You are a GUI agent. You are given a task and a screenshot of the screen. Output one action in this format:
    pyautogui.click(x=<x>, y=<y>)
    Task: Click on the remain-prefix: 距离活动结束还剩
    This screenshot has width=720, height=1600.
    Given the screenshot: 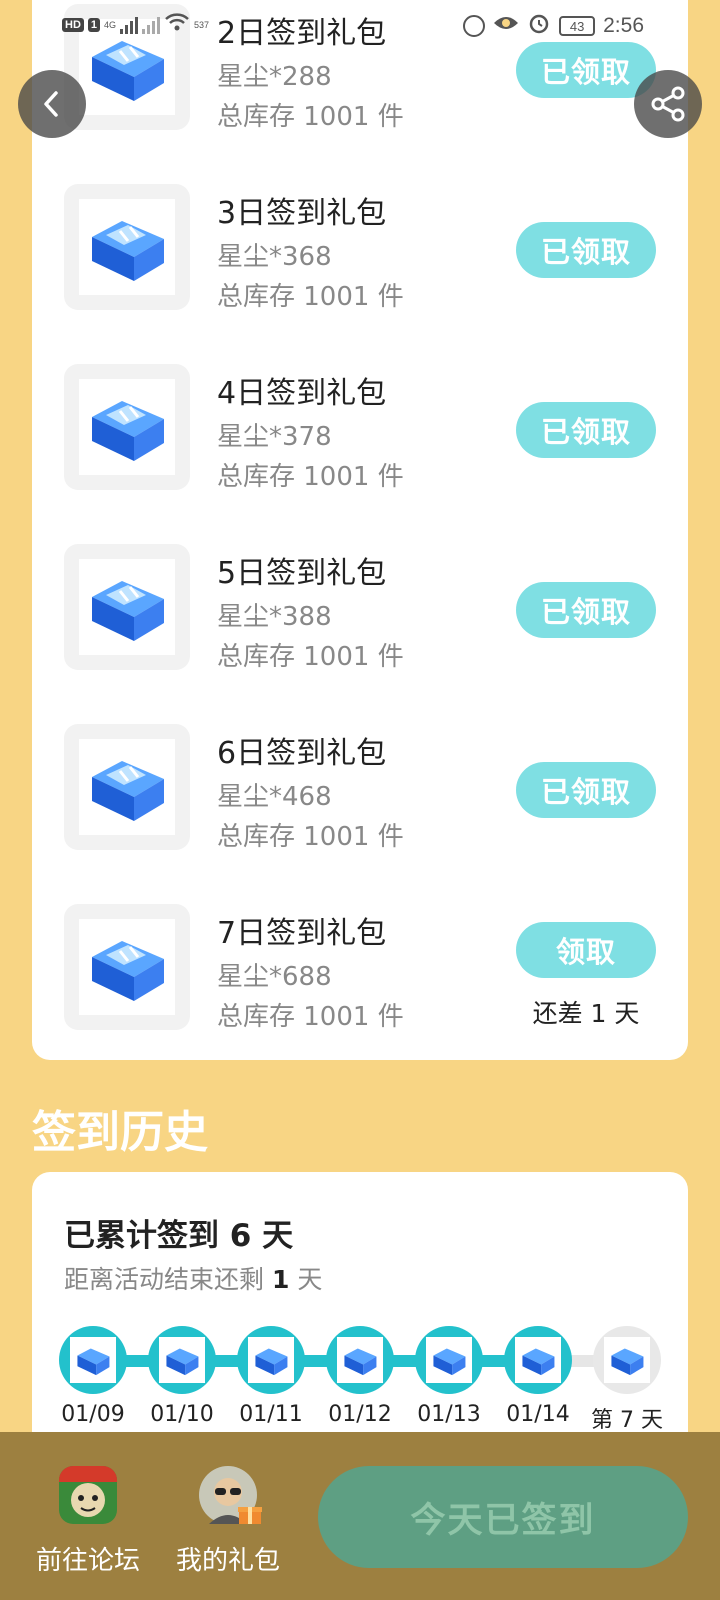 What is the action you would take?
    pyautogui.click(x=164, y=1279)
    